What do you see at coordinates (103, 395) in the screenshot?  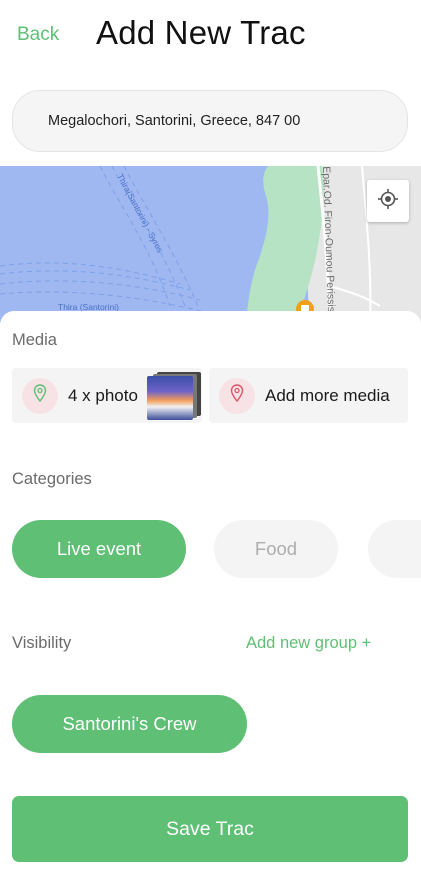 I see `photos-count-label: 4 x photo` at bounding box center [103, 395].